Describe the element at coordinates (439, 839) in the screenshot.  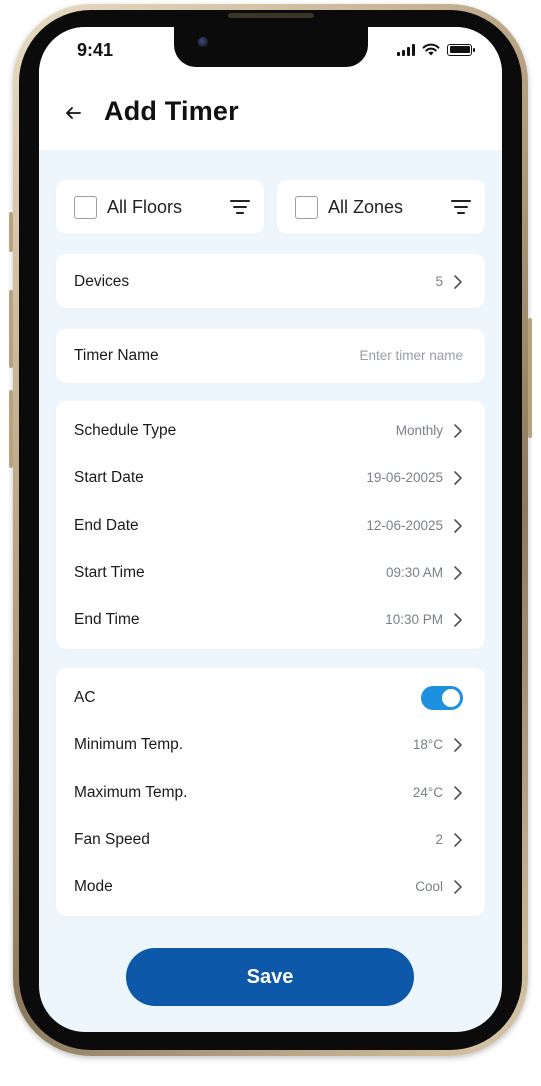
I see `fan-speed-value: 2` at that location.